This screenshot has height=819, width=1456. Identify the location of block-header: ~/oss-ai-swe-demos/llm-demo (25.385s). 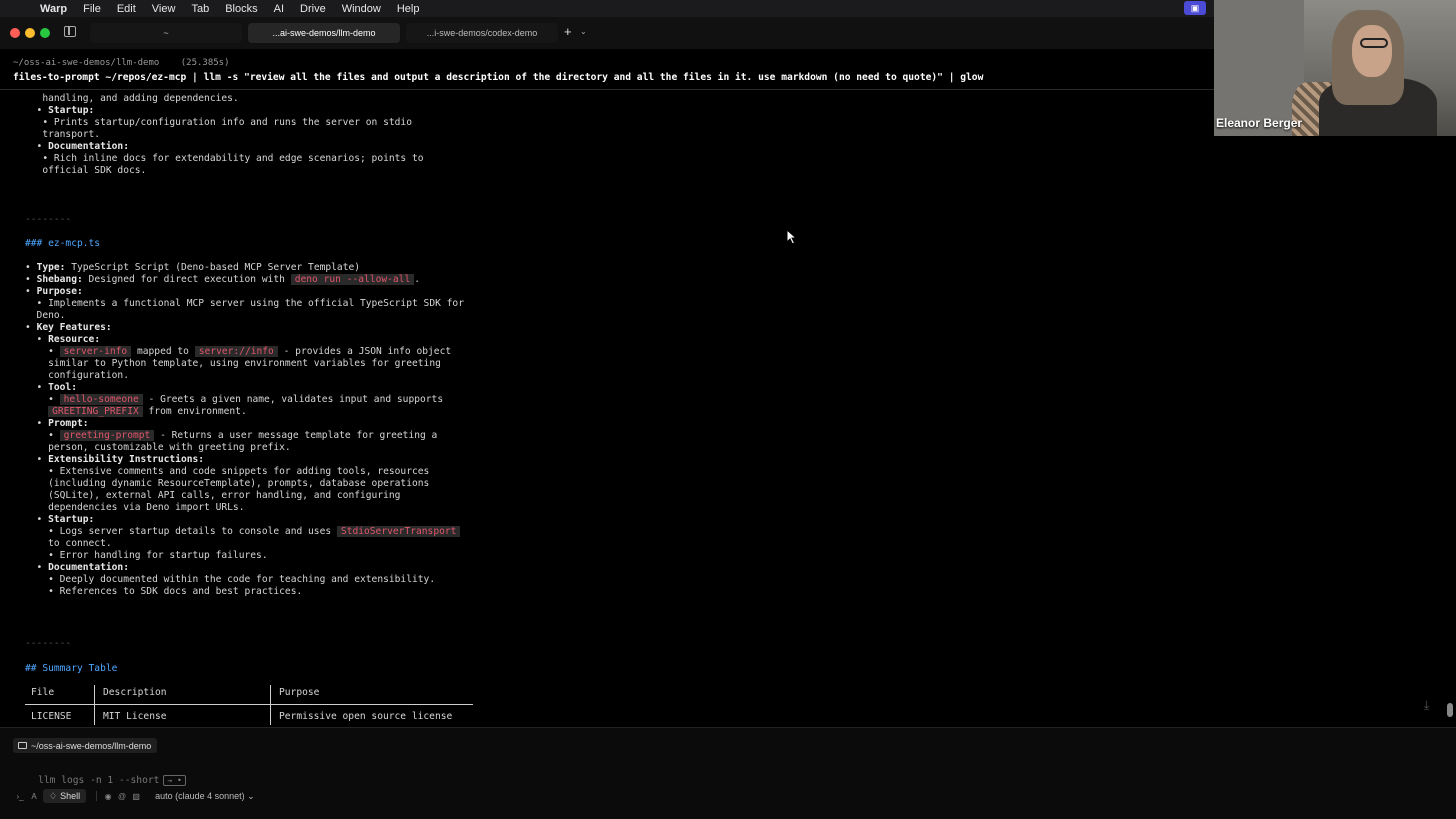
(121, 63).